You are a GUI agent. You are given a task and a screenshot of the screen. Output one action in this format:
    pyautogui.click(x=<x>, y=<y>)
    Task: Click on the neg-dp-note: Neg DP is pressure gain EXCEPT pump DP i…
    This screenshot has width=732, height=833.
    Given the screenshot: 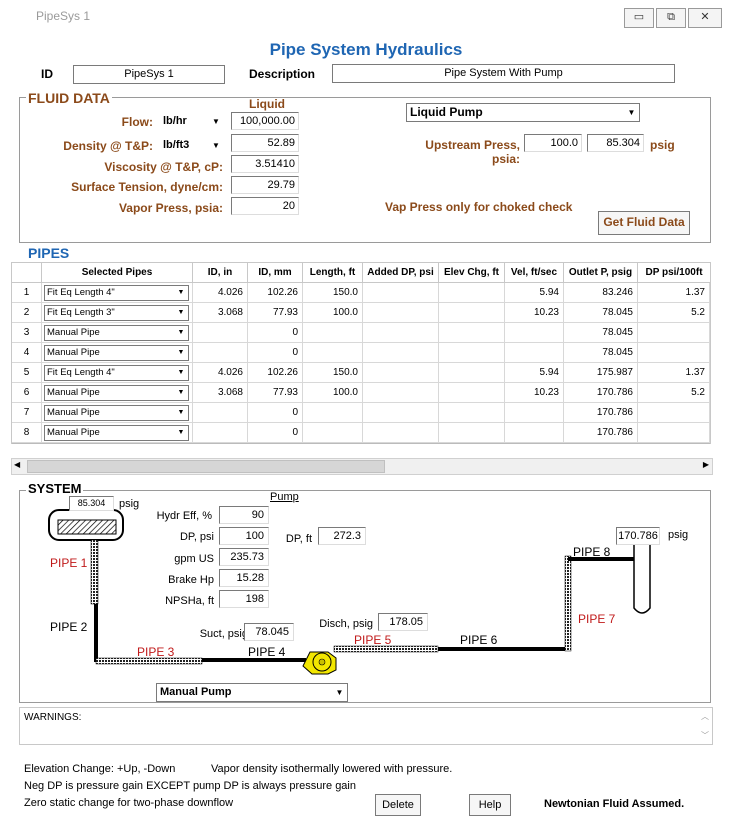 What is the action you would take?
    pyautogui.click(x=190, y=786)
    